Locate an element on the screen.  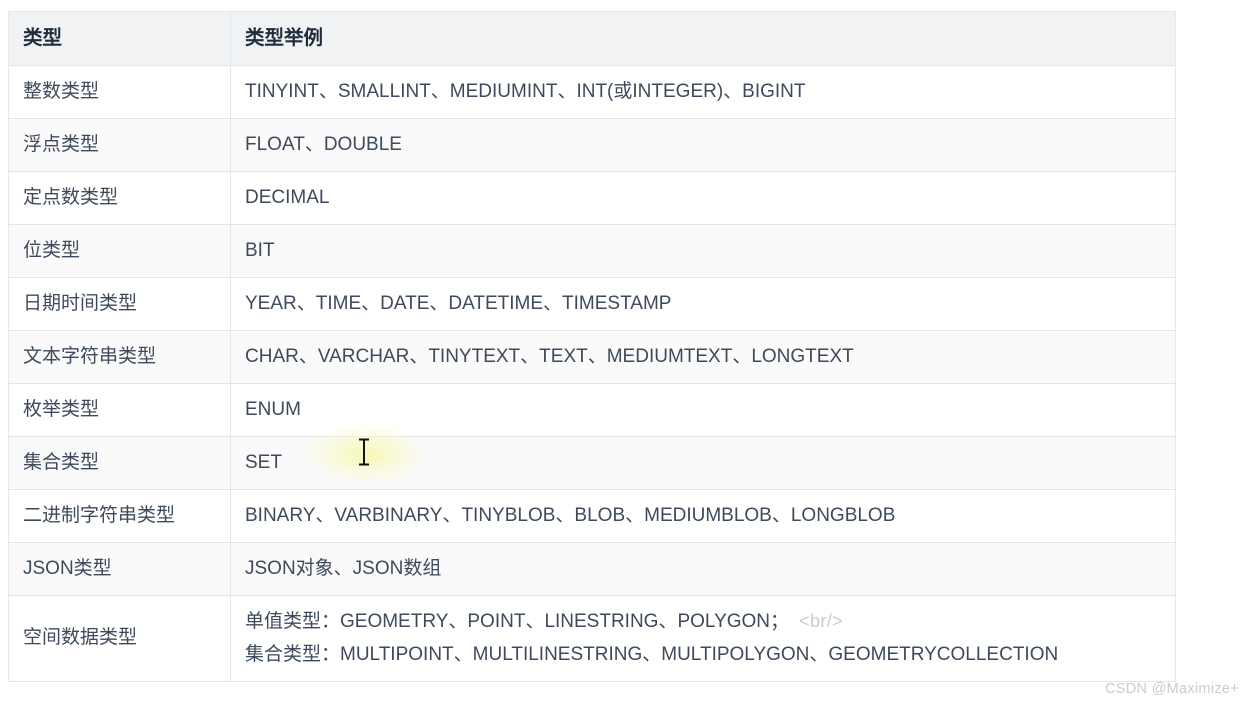
table-header-row: 类型 类型举例 is located at coordinates (592, 38).